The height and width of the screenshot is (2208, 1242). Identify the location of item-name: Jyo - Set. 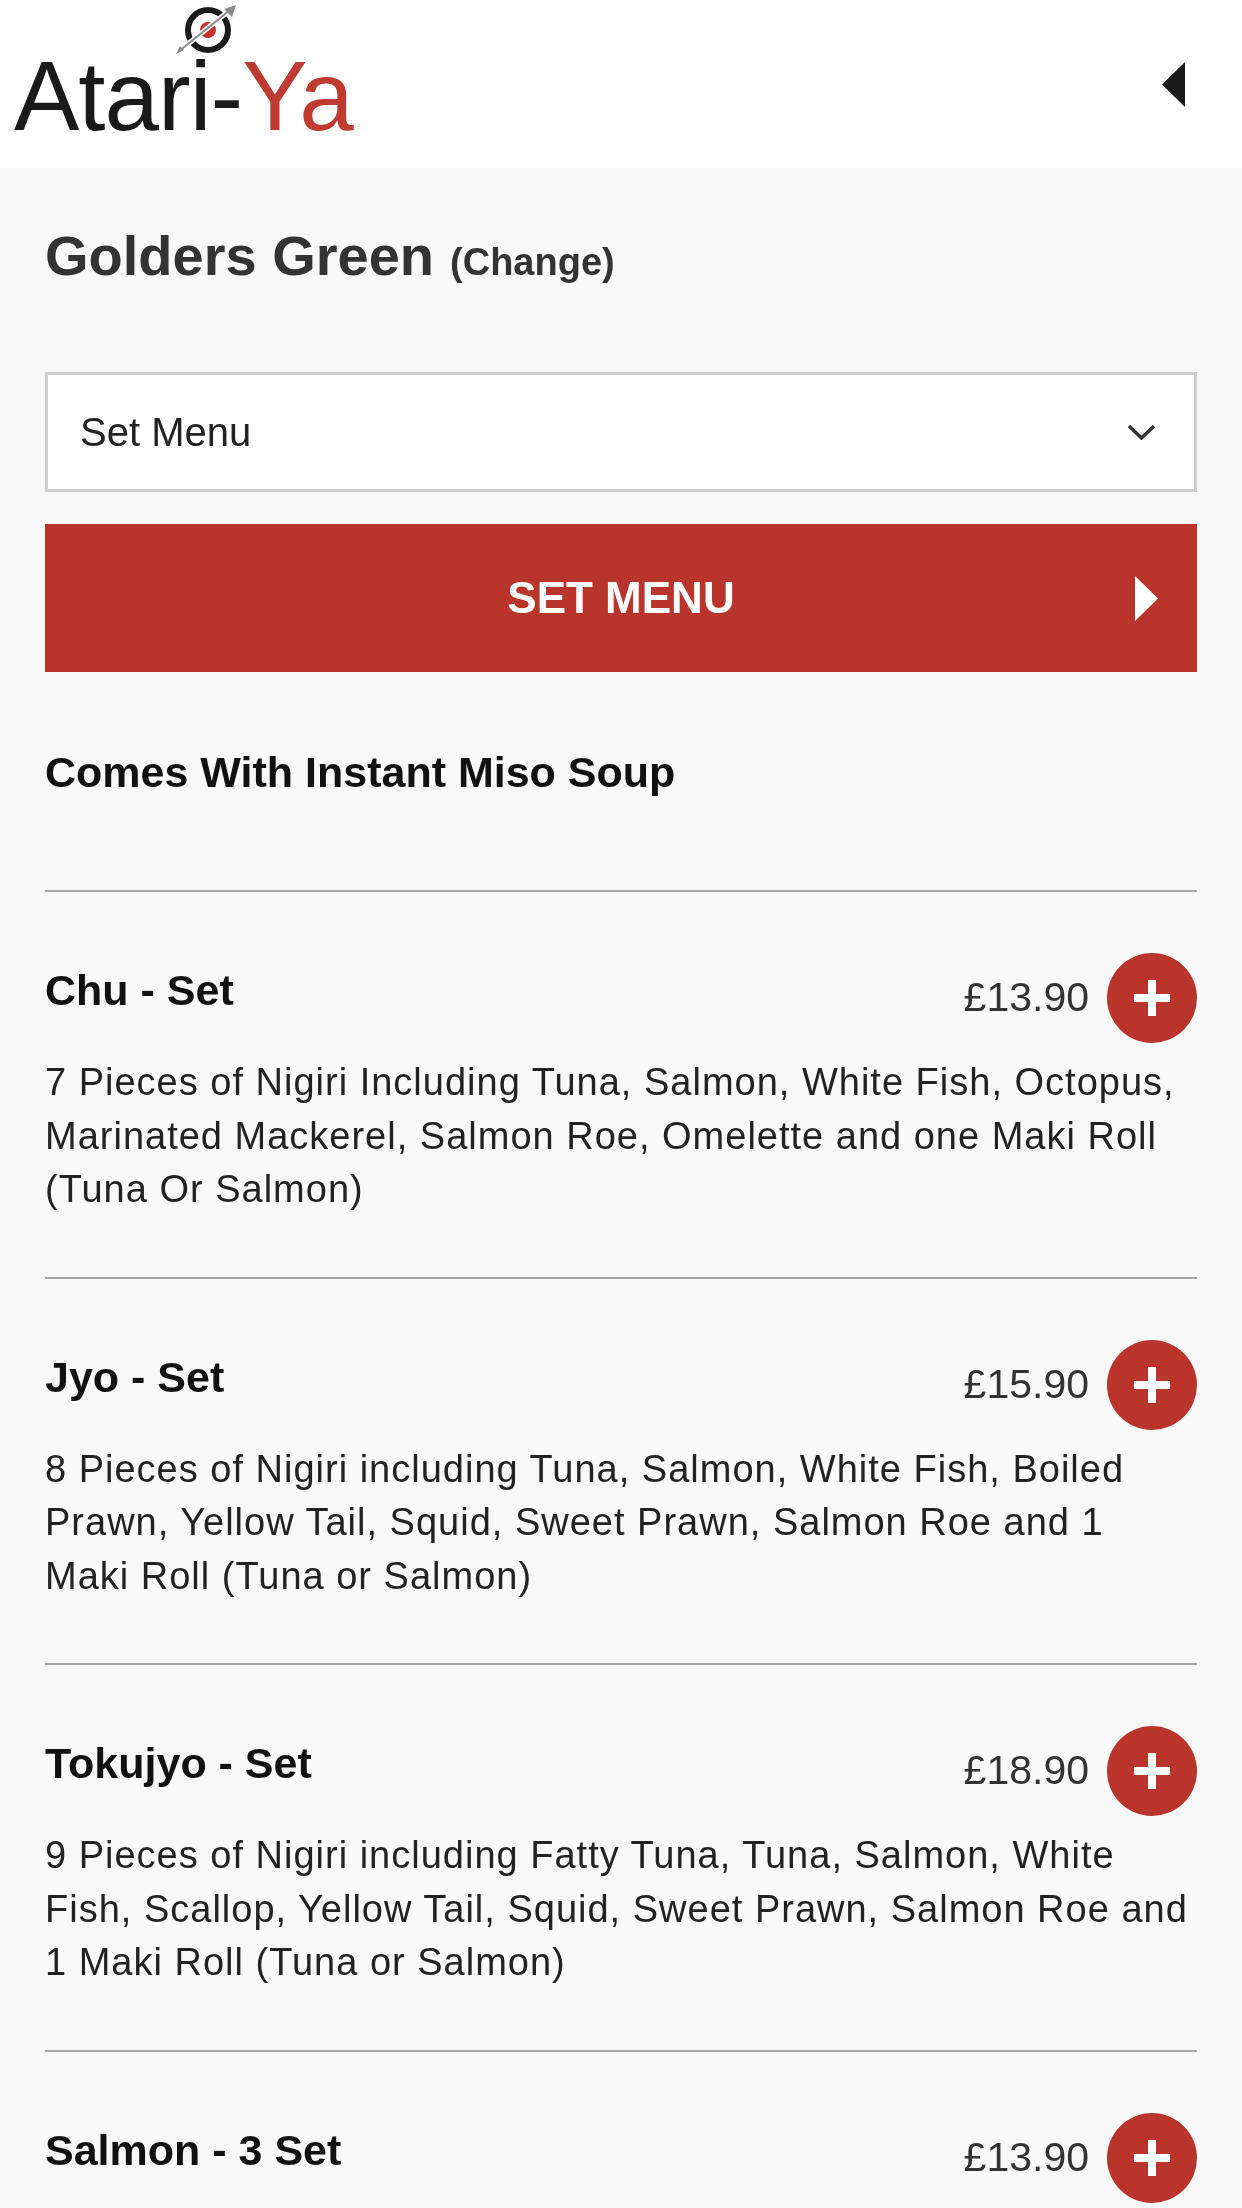
(135, 1377).